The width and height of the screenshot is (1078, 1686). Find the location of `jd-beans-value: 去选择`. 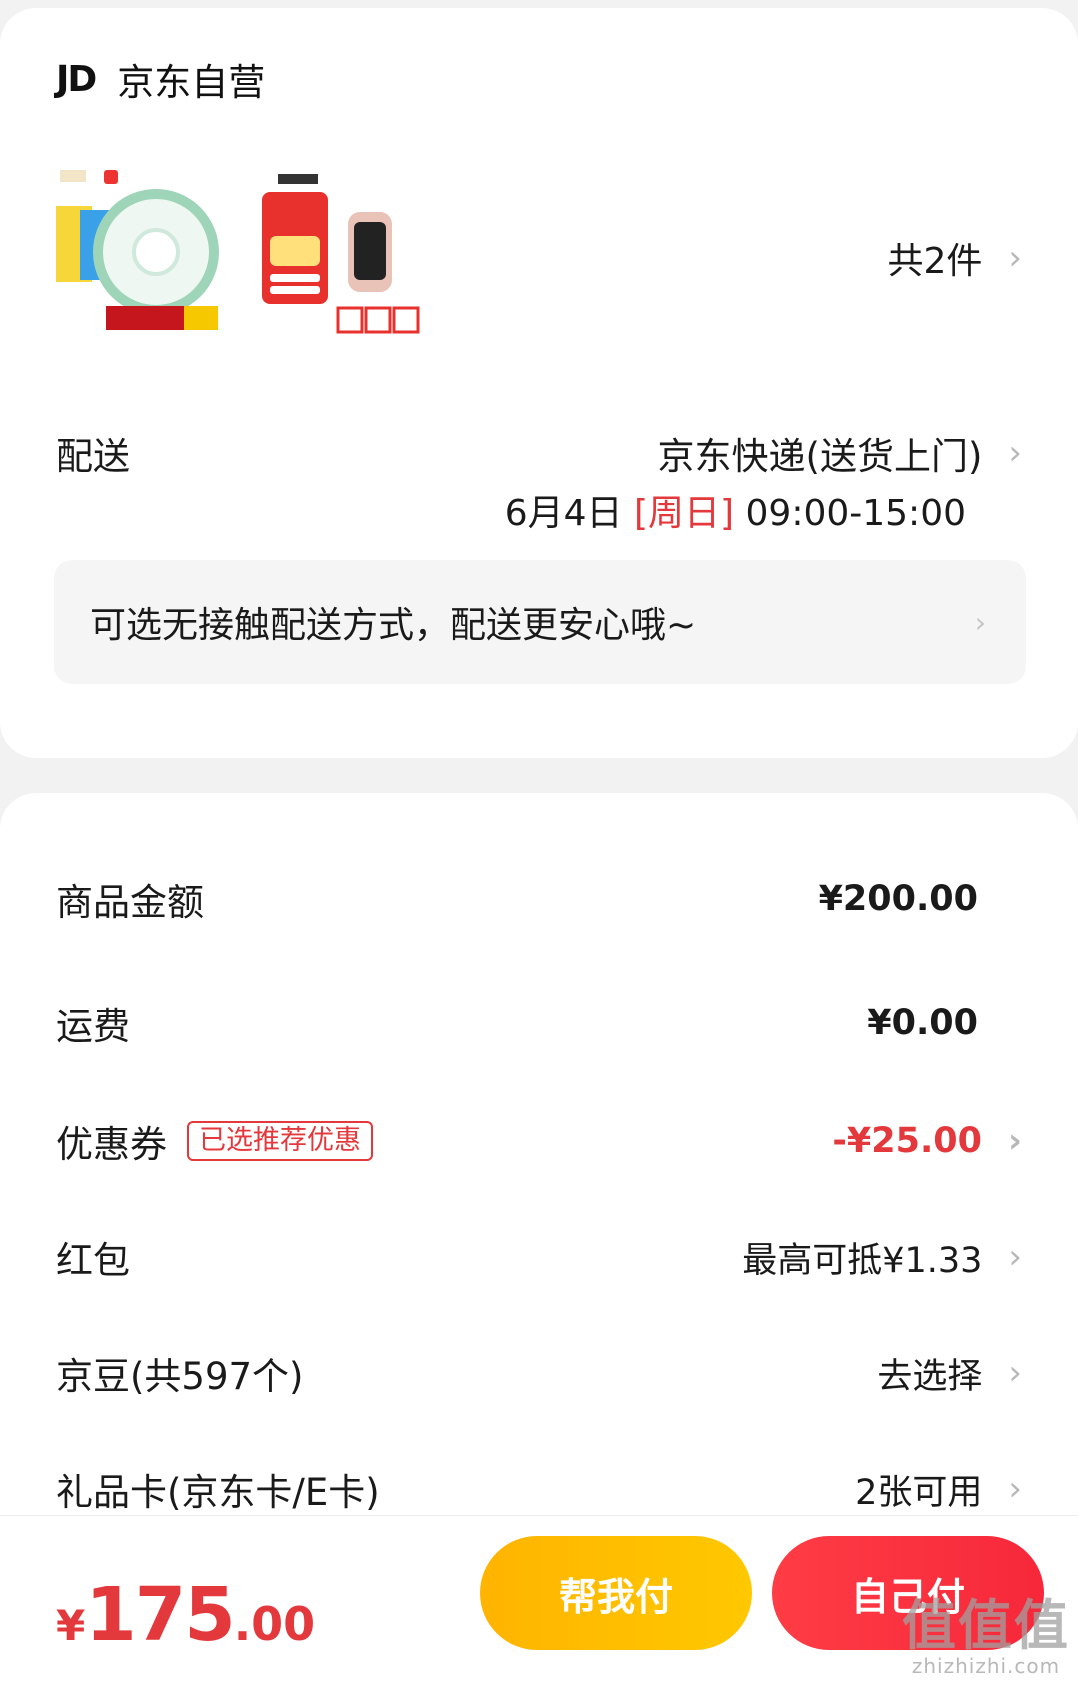

jd-beans-value: 去选择 is located at coordinates (930, 1376).